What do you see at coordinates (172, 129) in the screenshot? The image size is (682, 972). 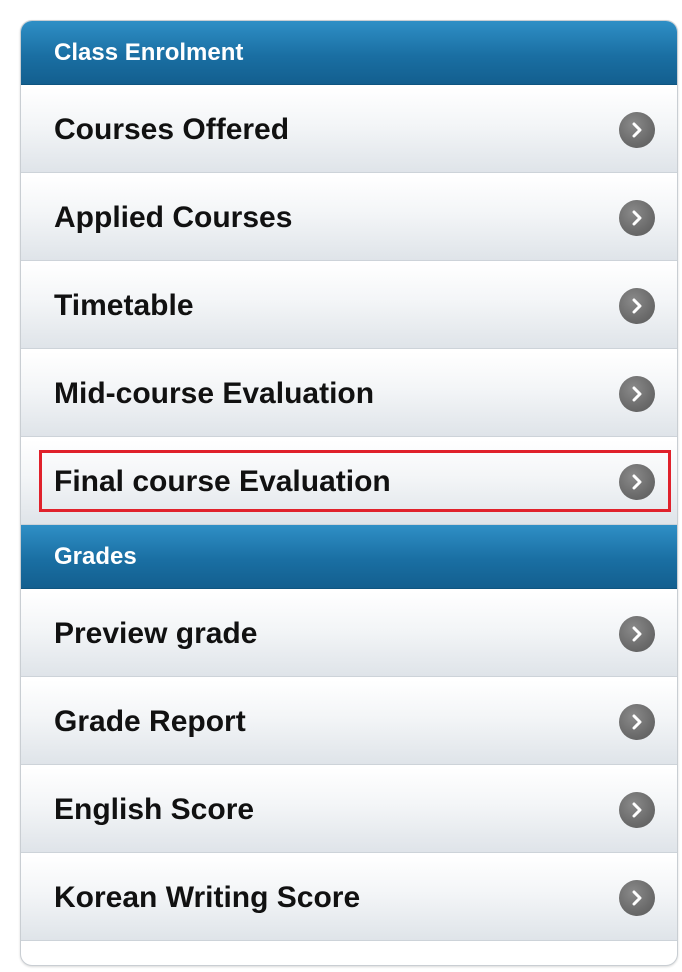 I see `menu-item-label: Courses Offered` at bounding box center [172, 129].